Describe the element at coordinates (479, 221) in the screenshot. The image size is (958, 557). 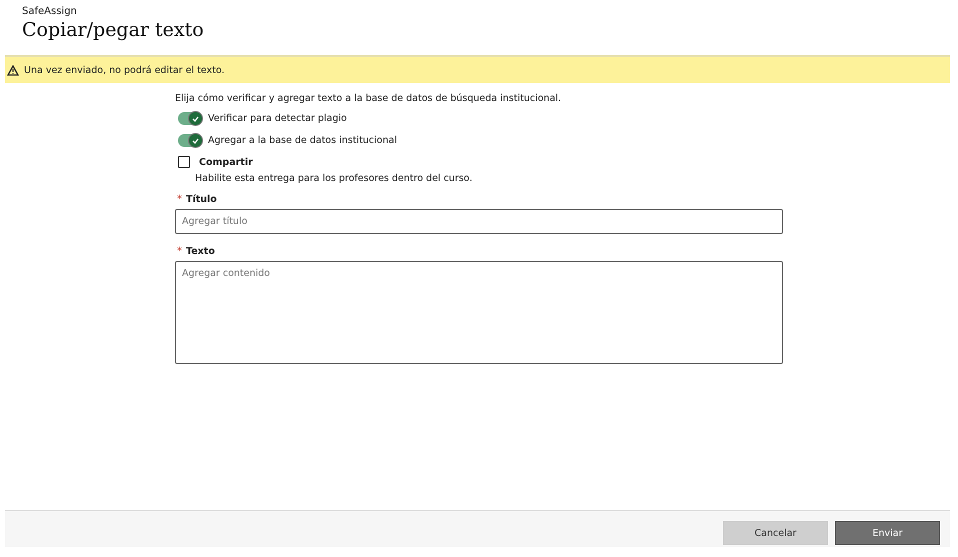
I see `title-field: Agregar título` at that location.